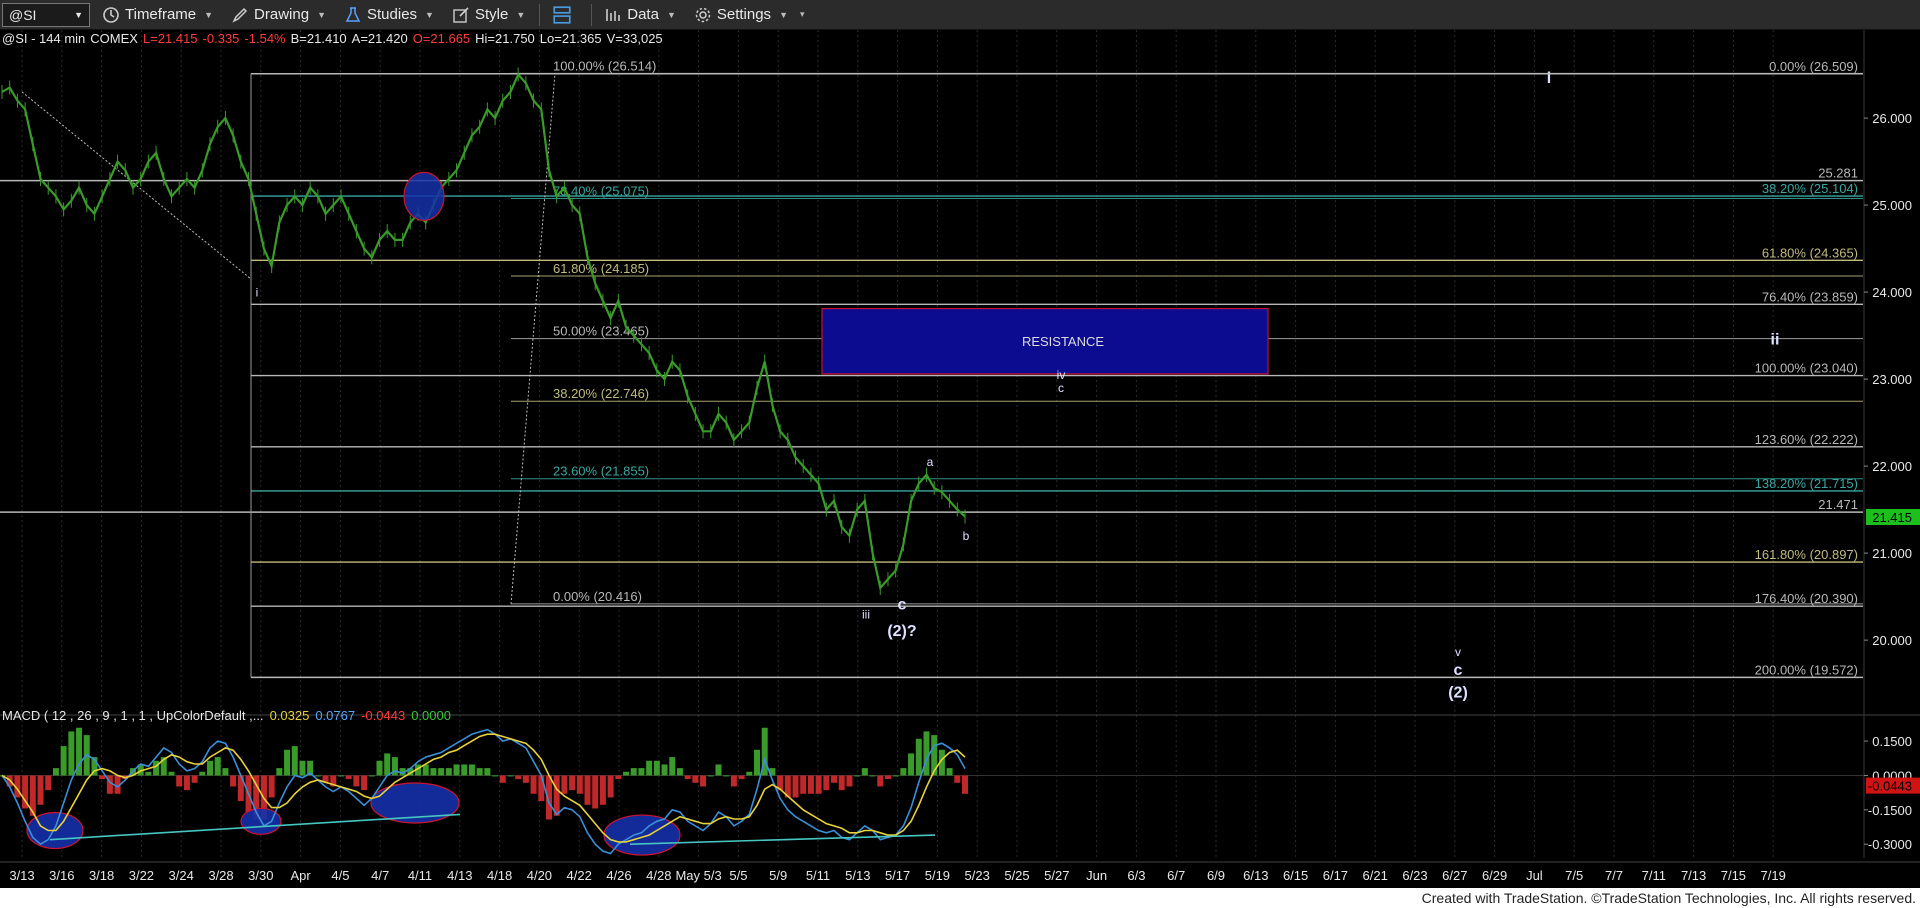 The image size is (1920, 908). Describe the element at coordinates (698, 875) in the screenshot. I see `time-axis-label: May 5/3` at that location.